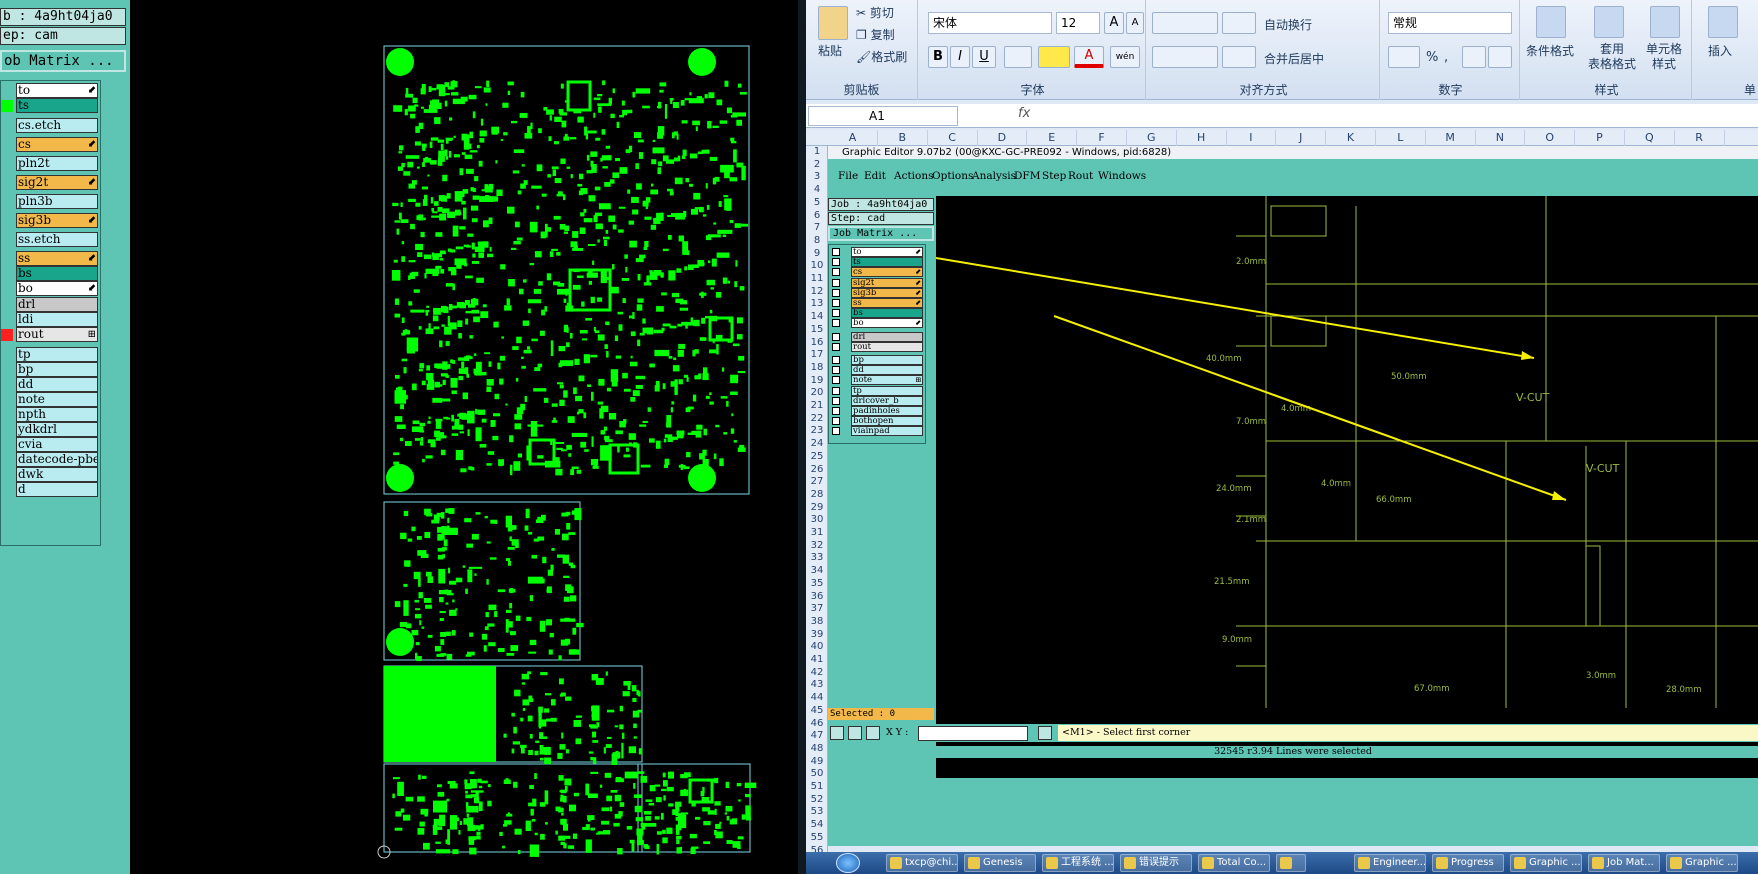 This screenshot has height=874, width=1758. What do you see at coordinates (875, 34) in the screenshot?
I see `copy-button: ❐ 复制` at bounding box center [875, 34].